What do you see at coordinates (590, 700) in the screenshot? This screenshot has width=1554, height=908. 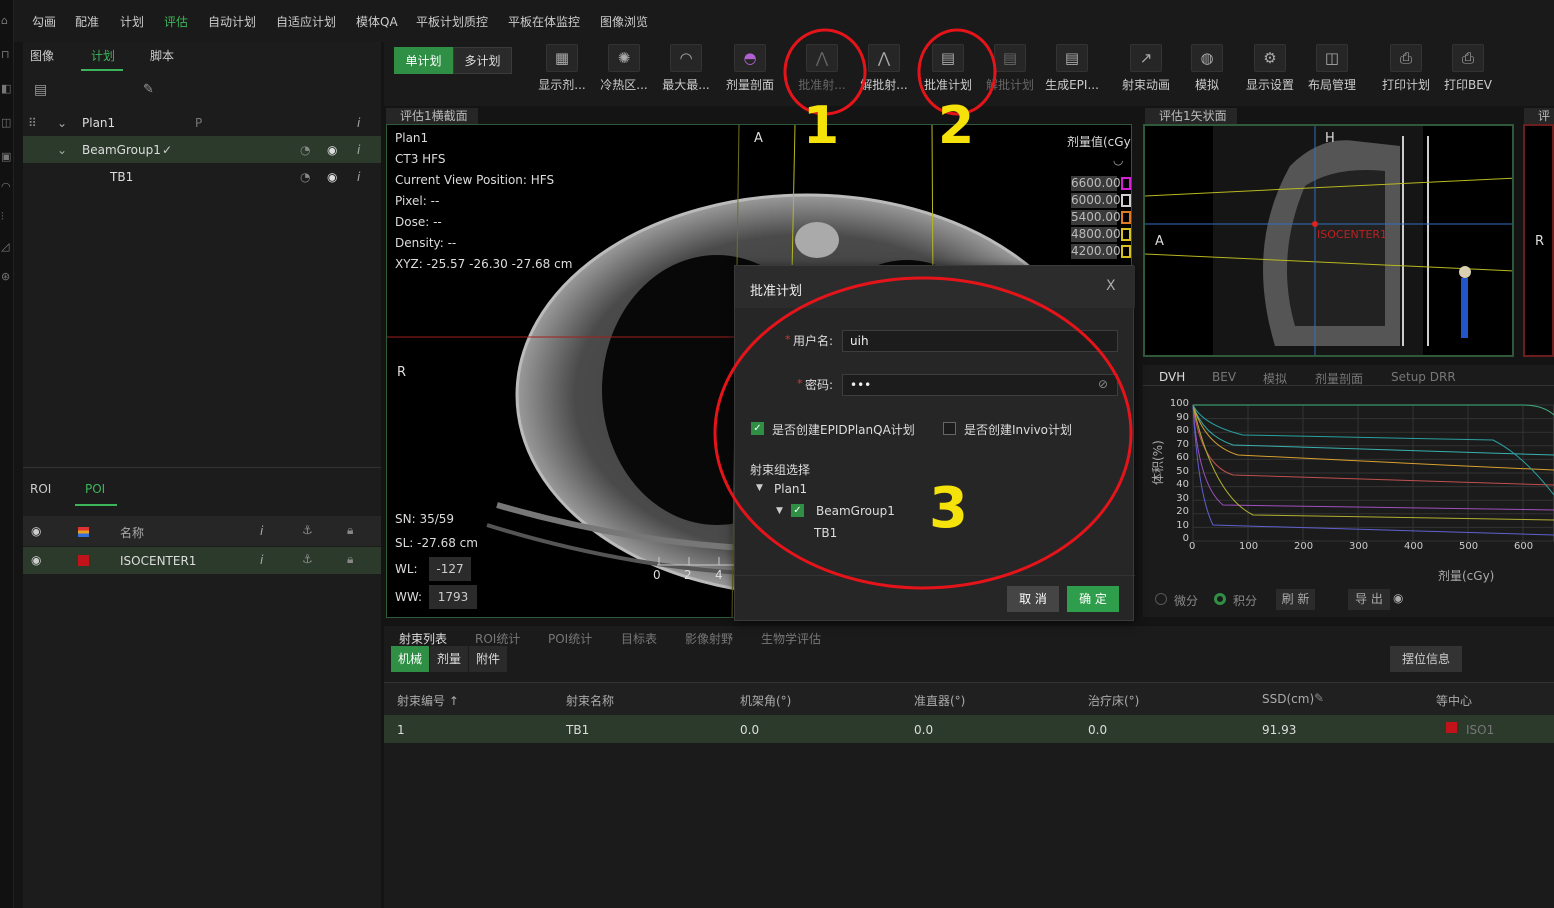 I see `col-beam-name: 射束名称` at bounding box center [590, 700].